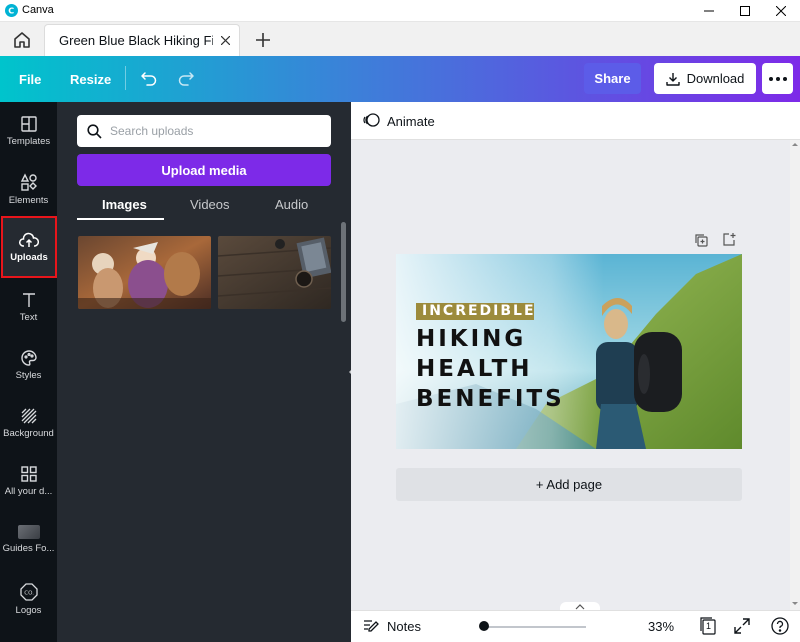  Describe the element at coordinates (795, 375) in the screenshot. I see `canvas-scrollbar` at that location.